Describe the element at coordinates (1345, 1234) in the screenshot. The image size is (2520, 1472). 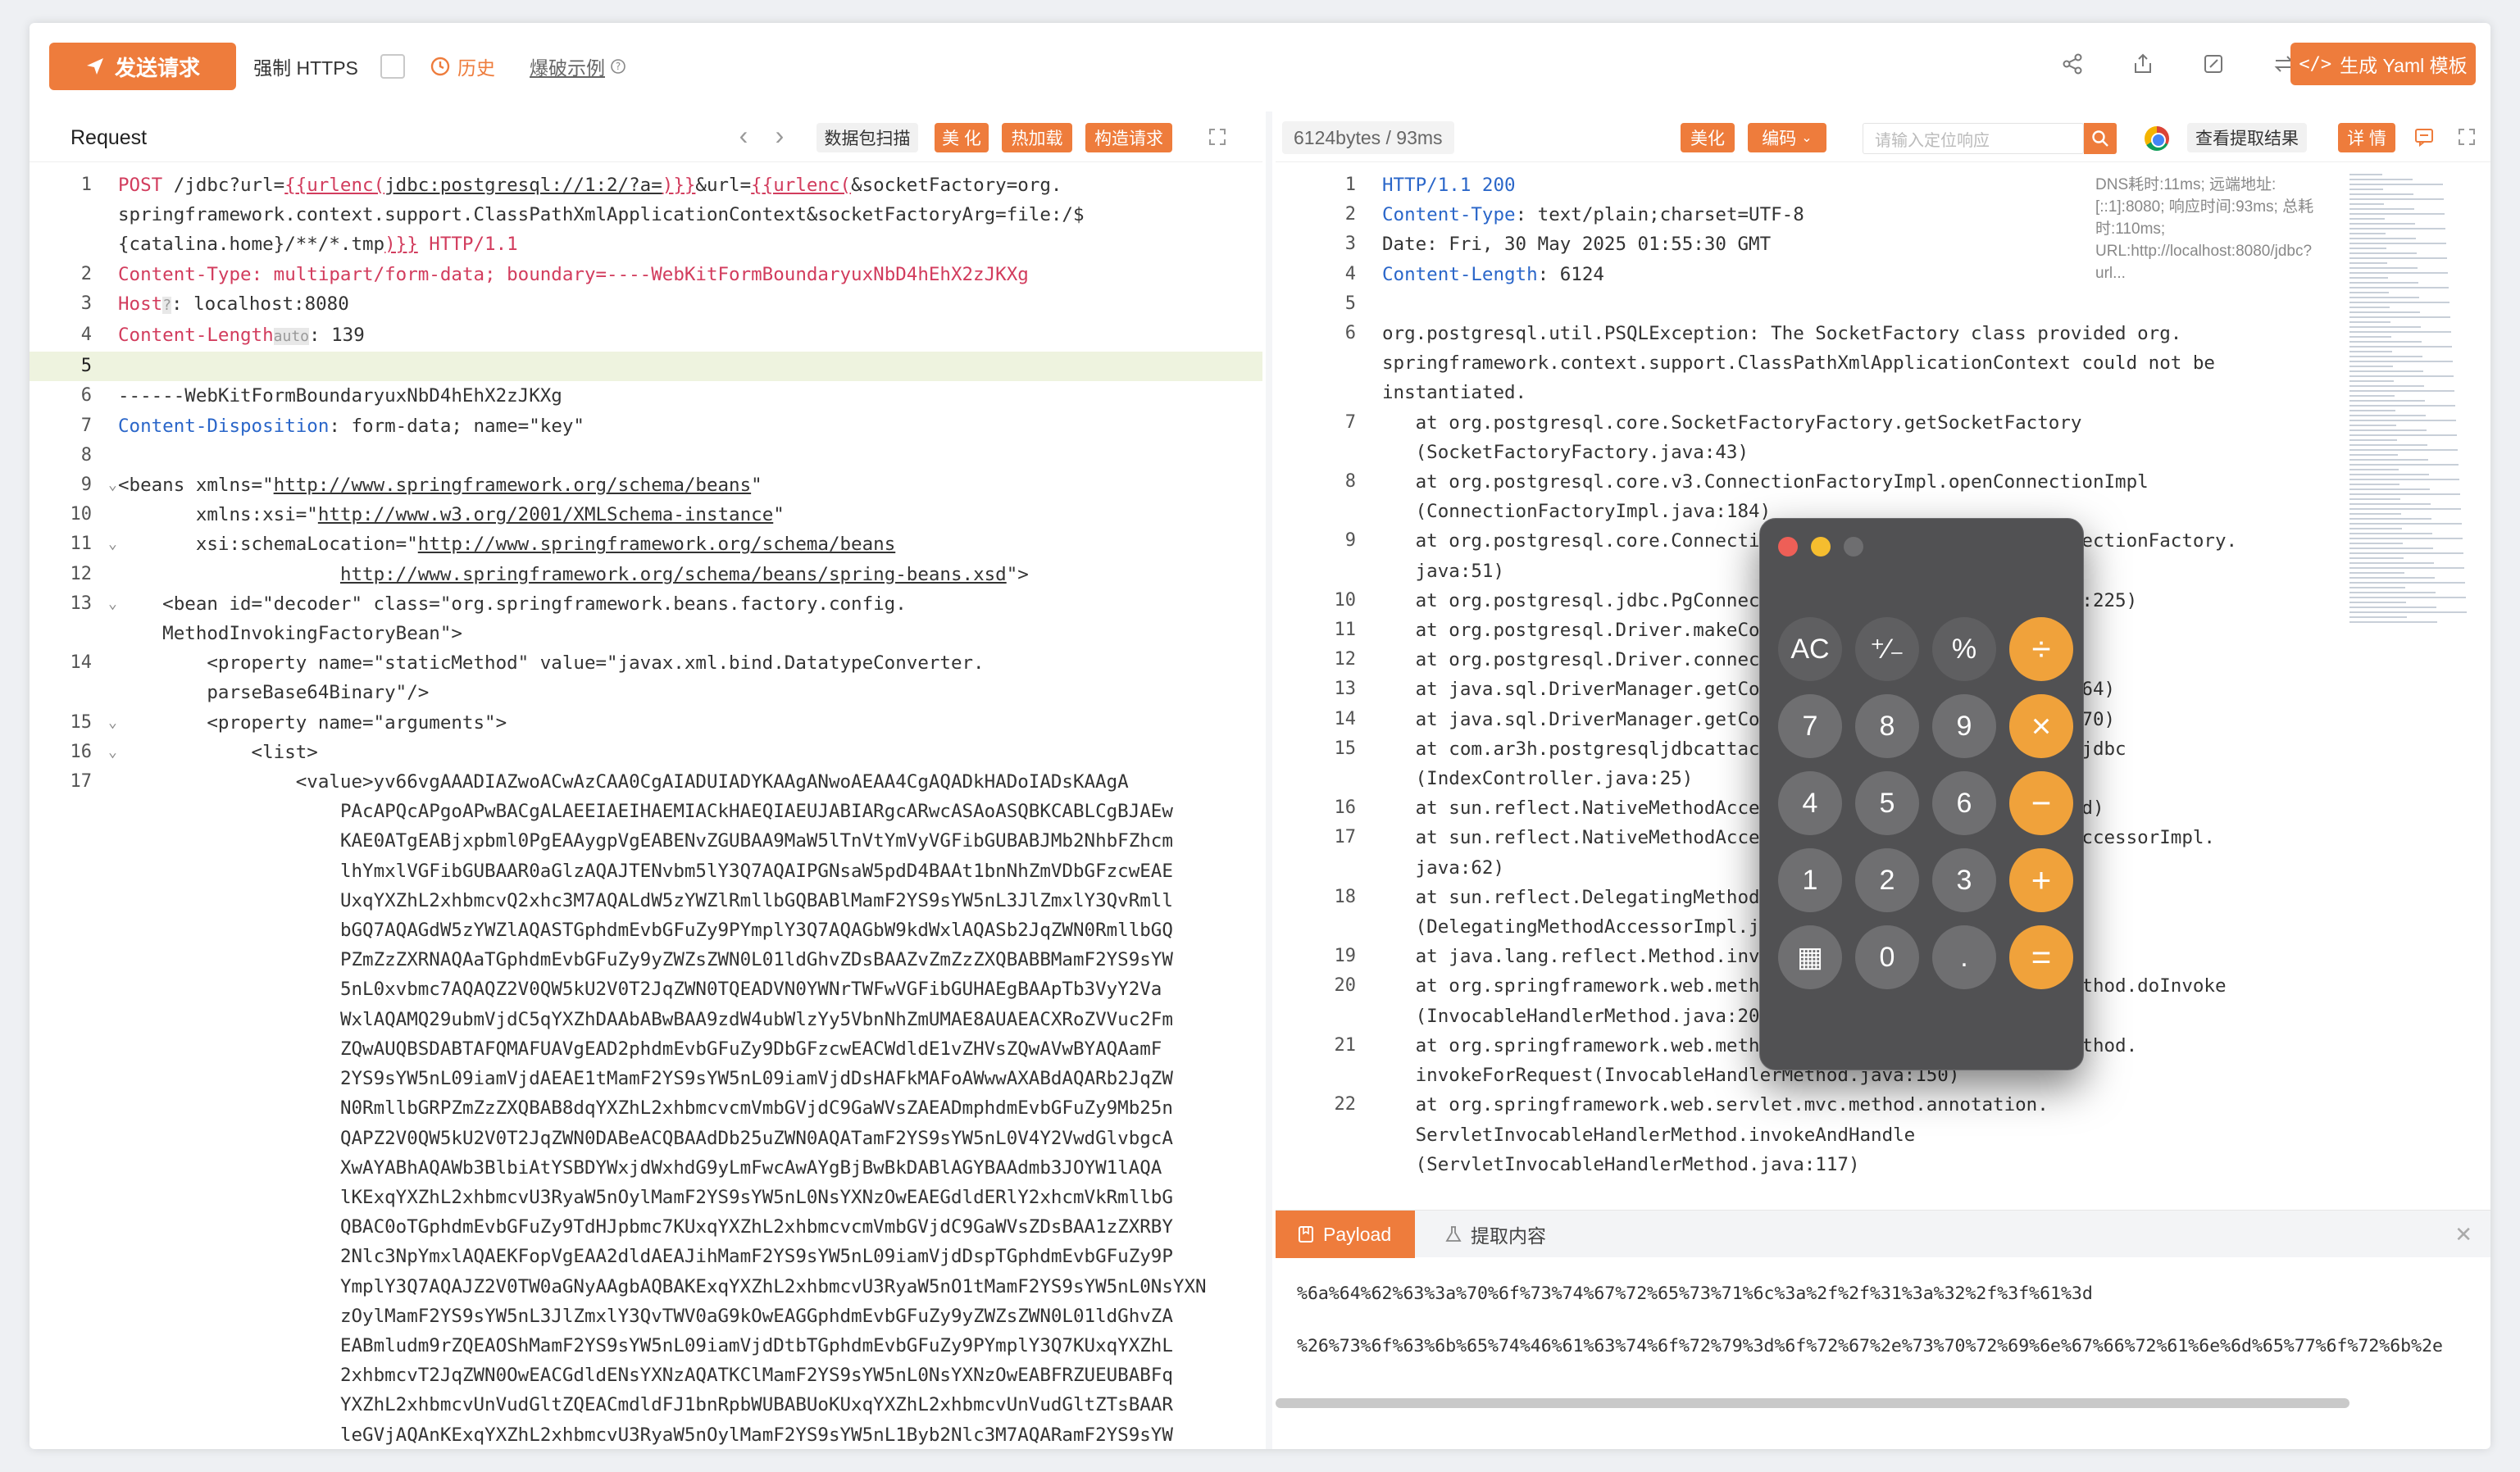
I see `tab-payload: Payload` at that location.